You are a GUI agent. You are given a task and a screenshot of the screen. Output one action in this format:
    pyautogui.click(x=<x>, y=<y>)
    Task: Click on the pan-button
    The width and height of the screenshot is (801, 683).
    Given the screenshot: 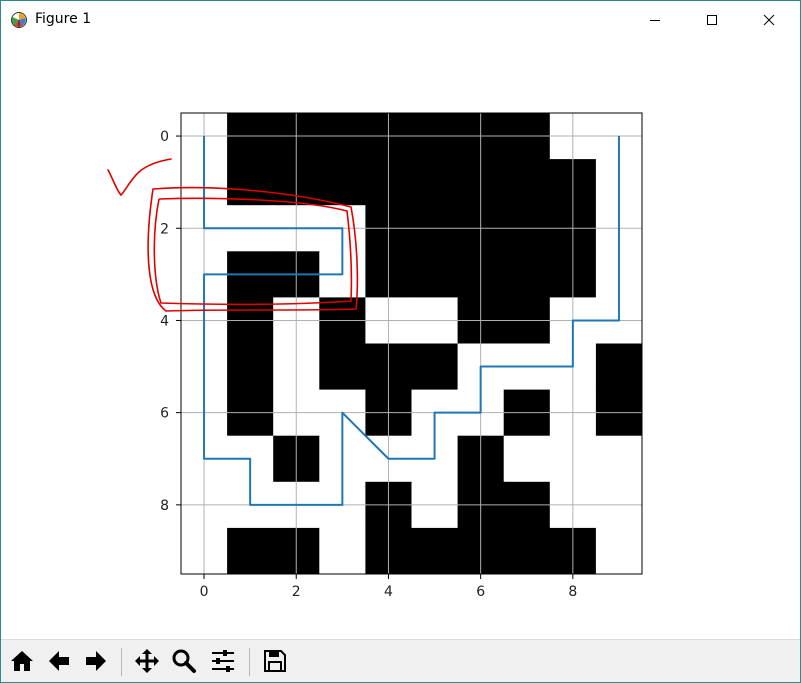 What is the action you would take?
    pyautogui.click(x=147, y=661)
    